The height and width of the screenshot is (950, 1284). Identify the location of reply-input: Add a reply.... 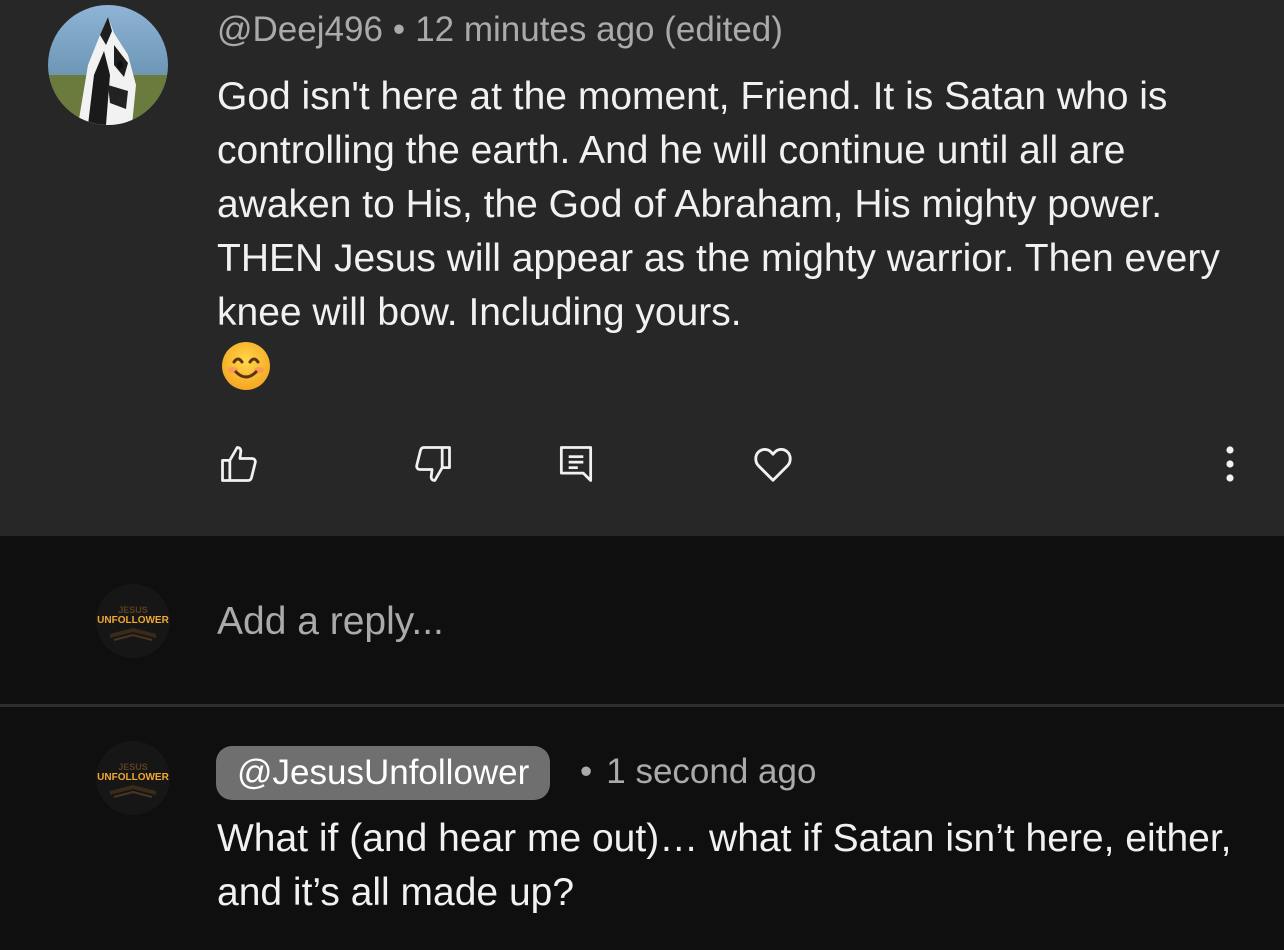
(330, 622).